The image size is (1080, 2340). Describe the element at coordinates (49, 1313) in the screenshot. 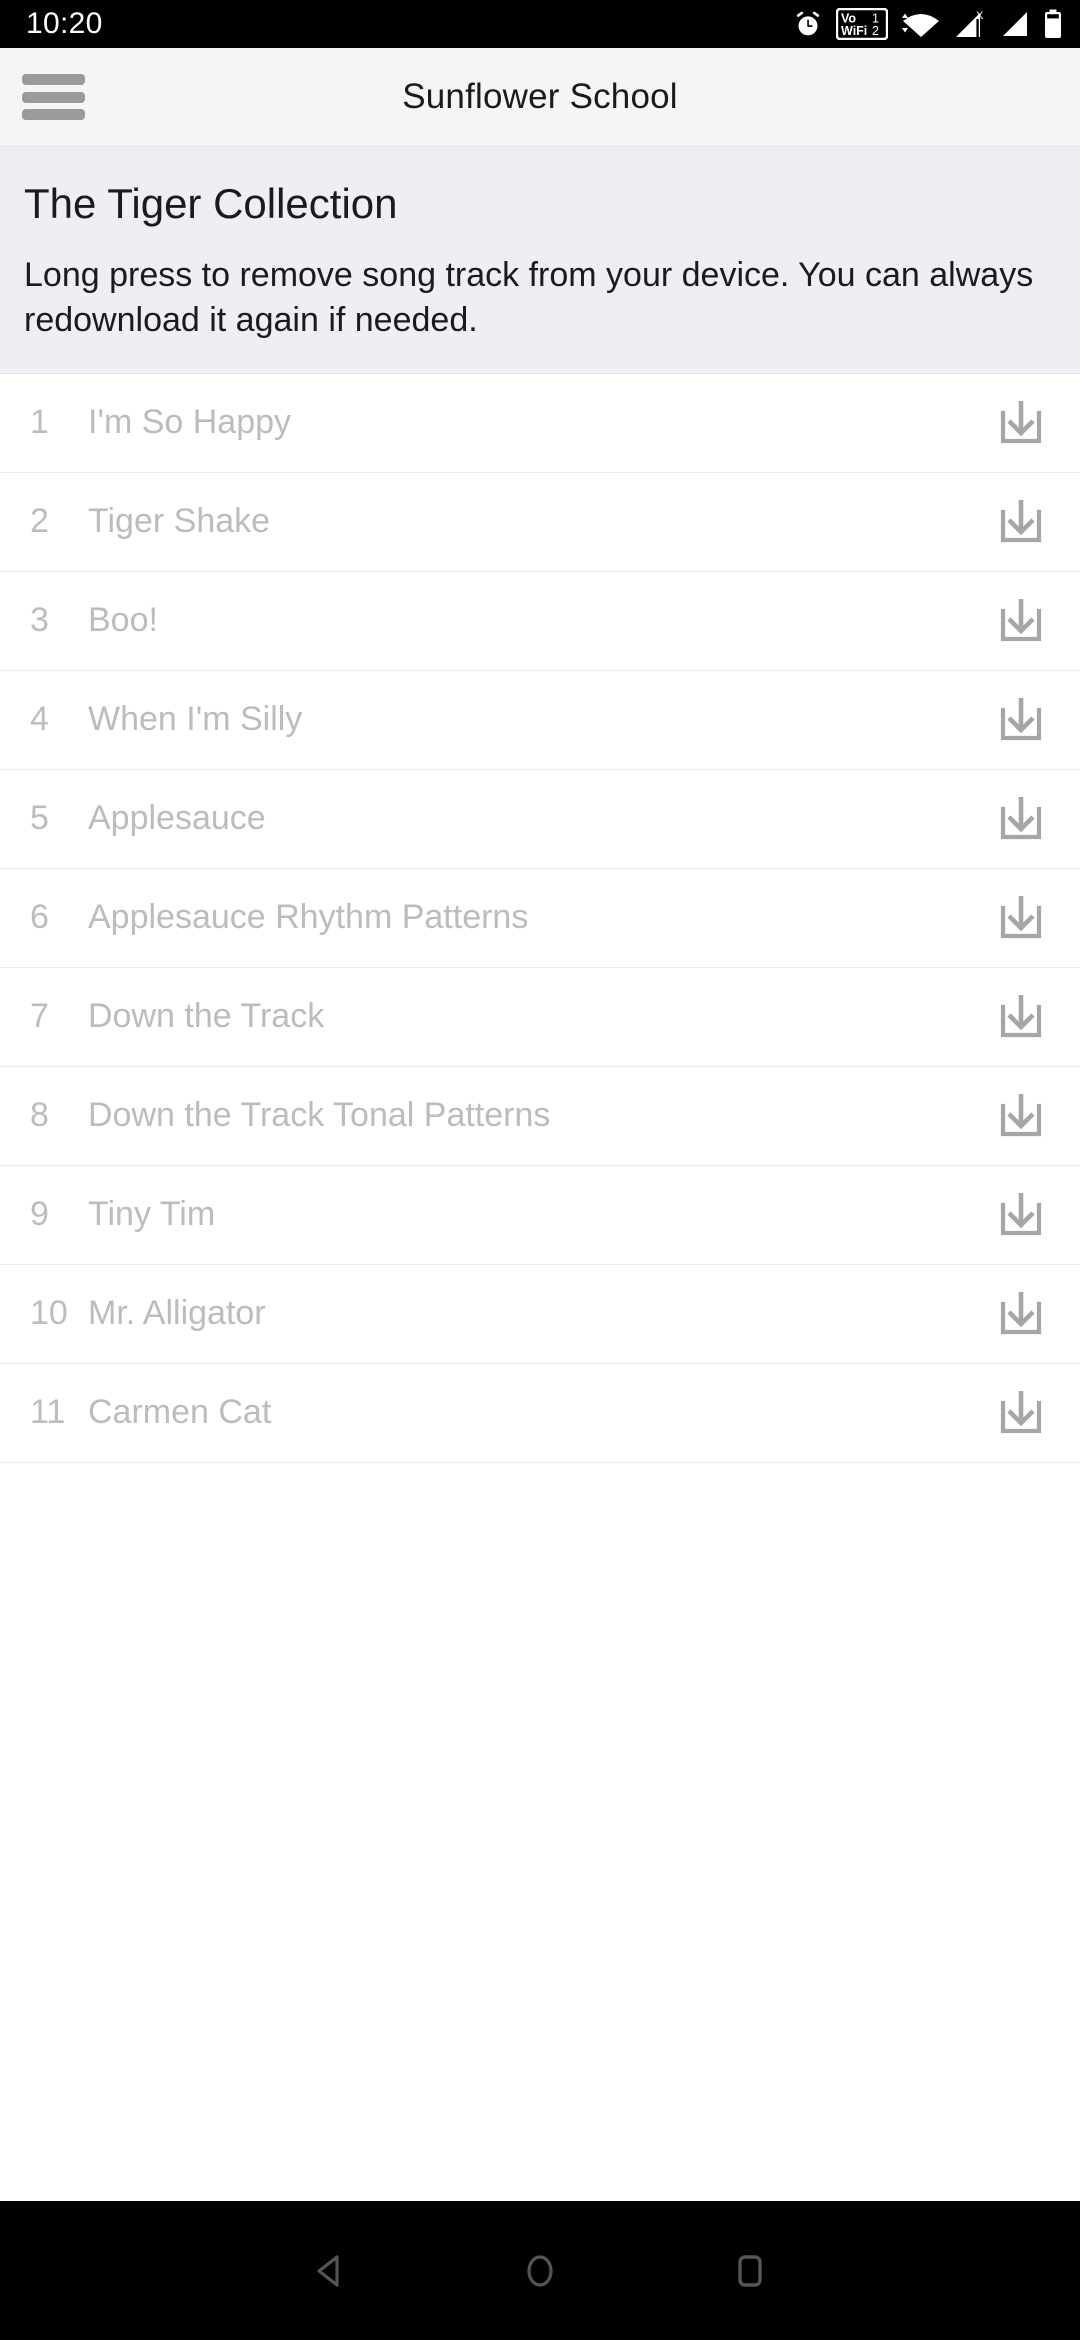

I see `track-number: 10` at that location.